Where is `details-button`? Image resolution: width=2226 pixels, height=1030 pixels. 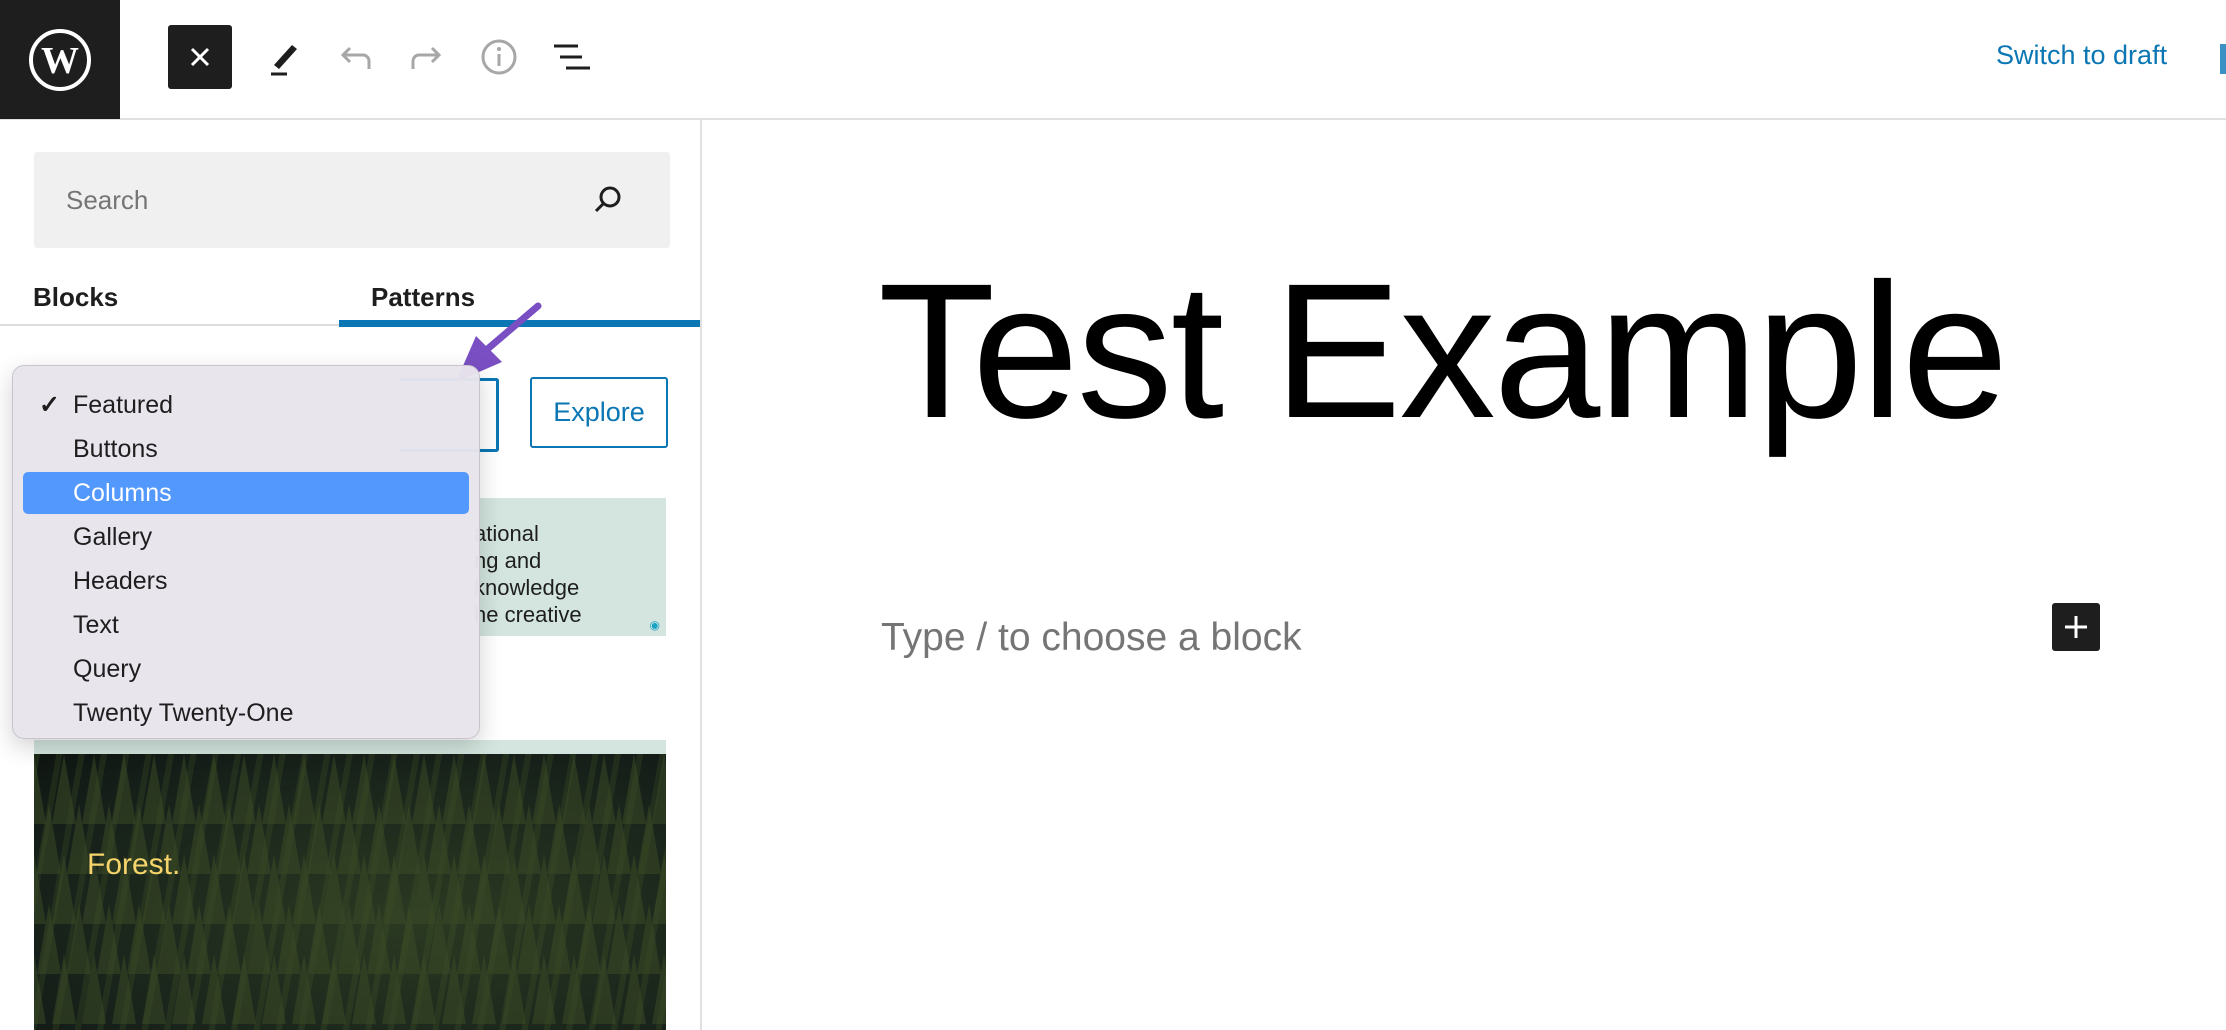
details-button is located at coordinates (499, 57).